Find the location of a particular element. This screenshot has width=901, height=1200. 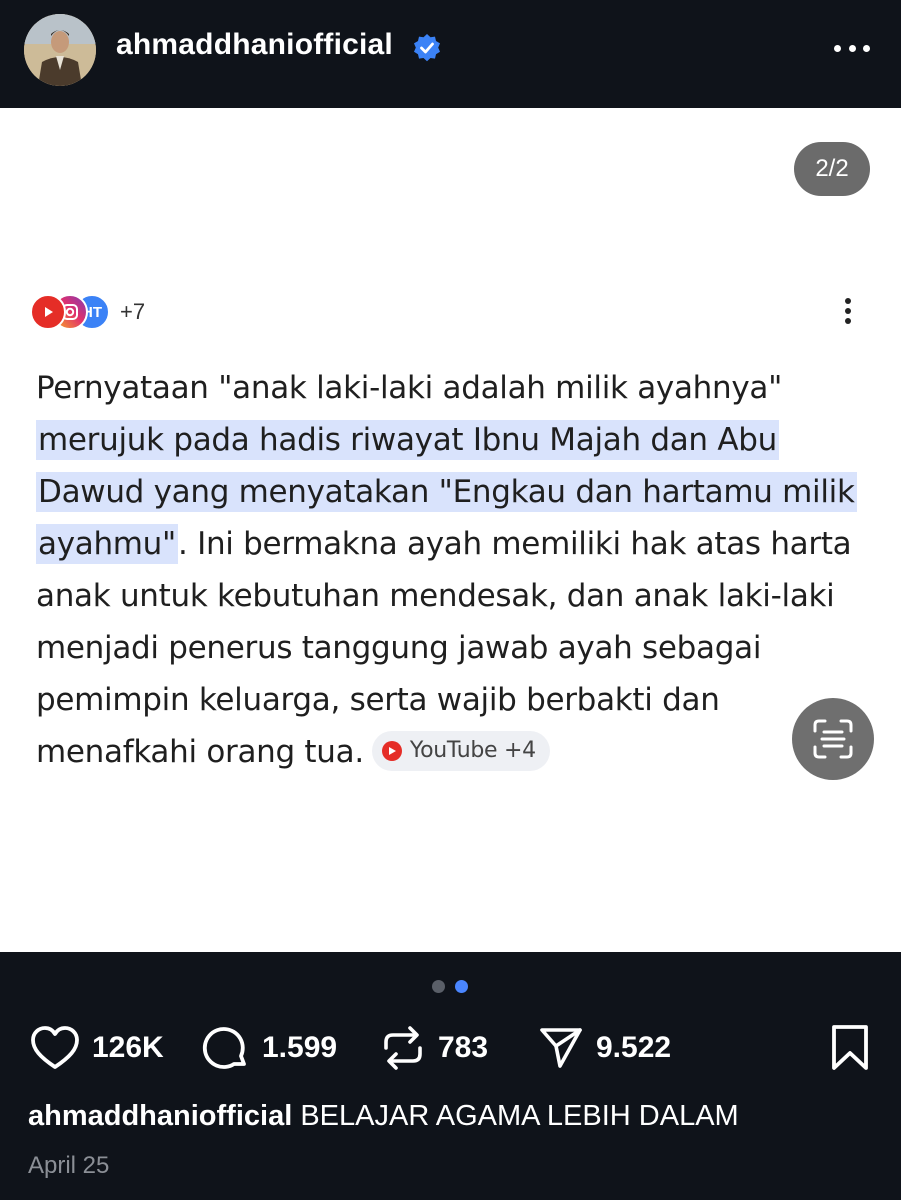

share-count: 9.522 is located at coordinates (634, 1047).